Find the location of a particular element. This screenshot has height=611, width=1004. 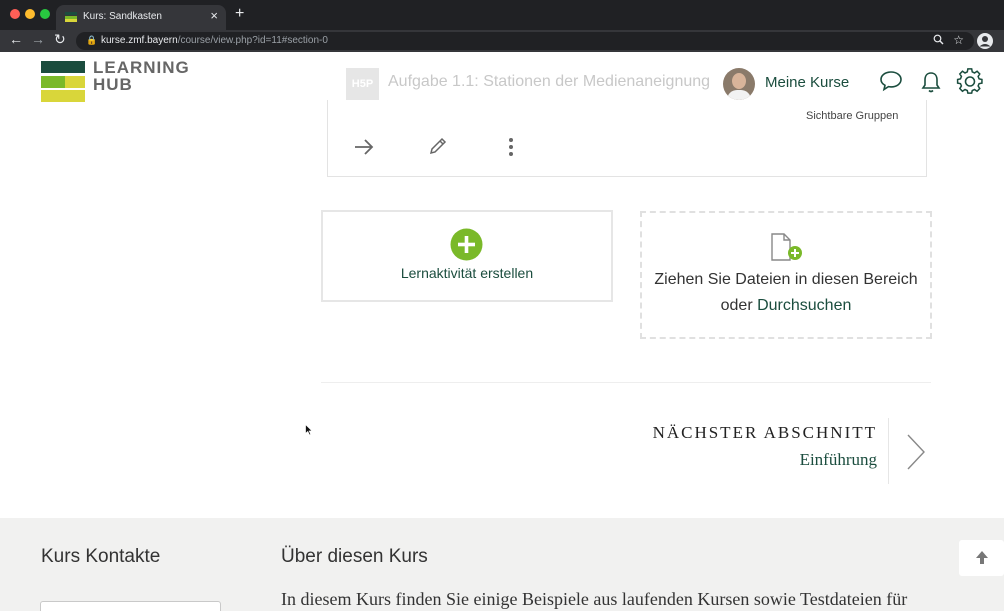

dropzone-instruction: Ziehen Sie Dateien in diesen Bereich is located at coordinates (786, 279).